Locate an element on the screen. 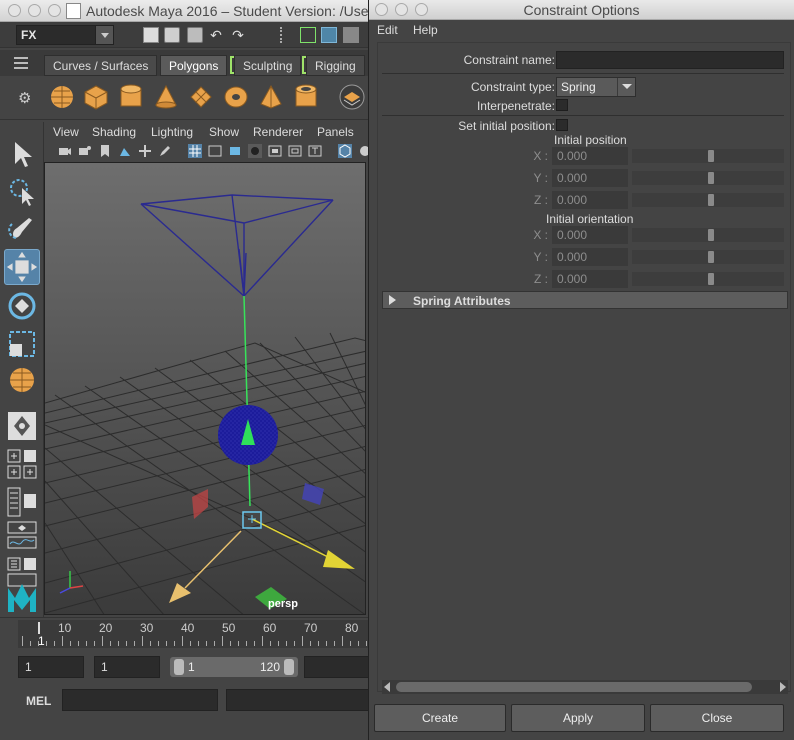 This screenshot has width=794, height=740. bookmark-icon is located at coordinates (105, 151).